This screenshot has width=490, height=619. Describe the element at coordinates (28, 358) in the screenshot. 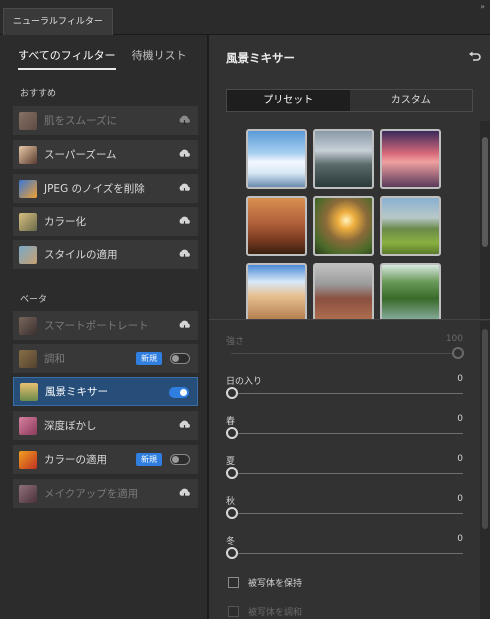

I see `harmonize-thumbnail-icon` at that location.